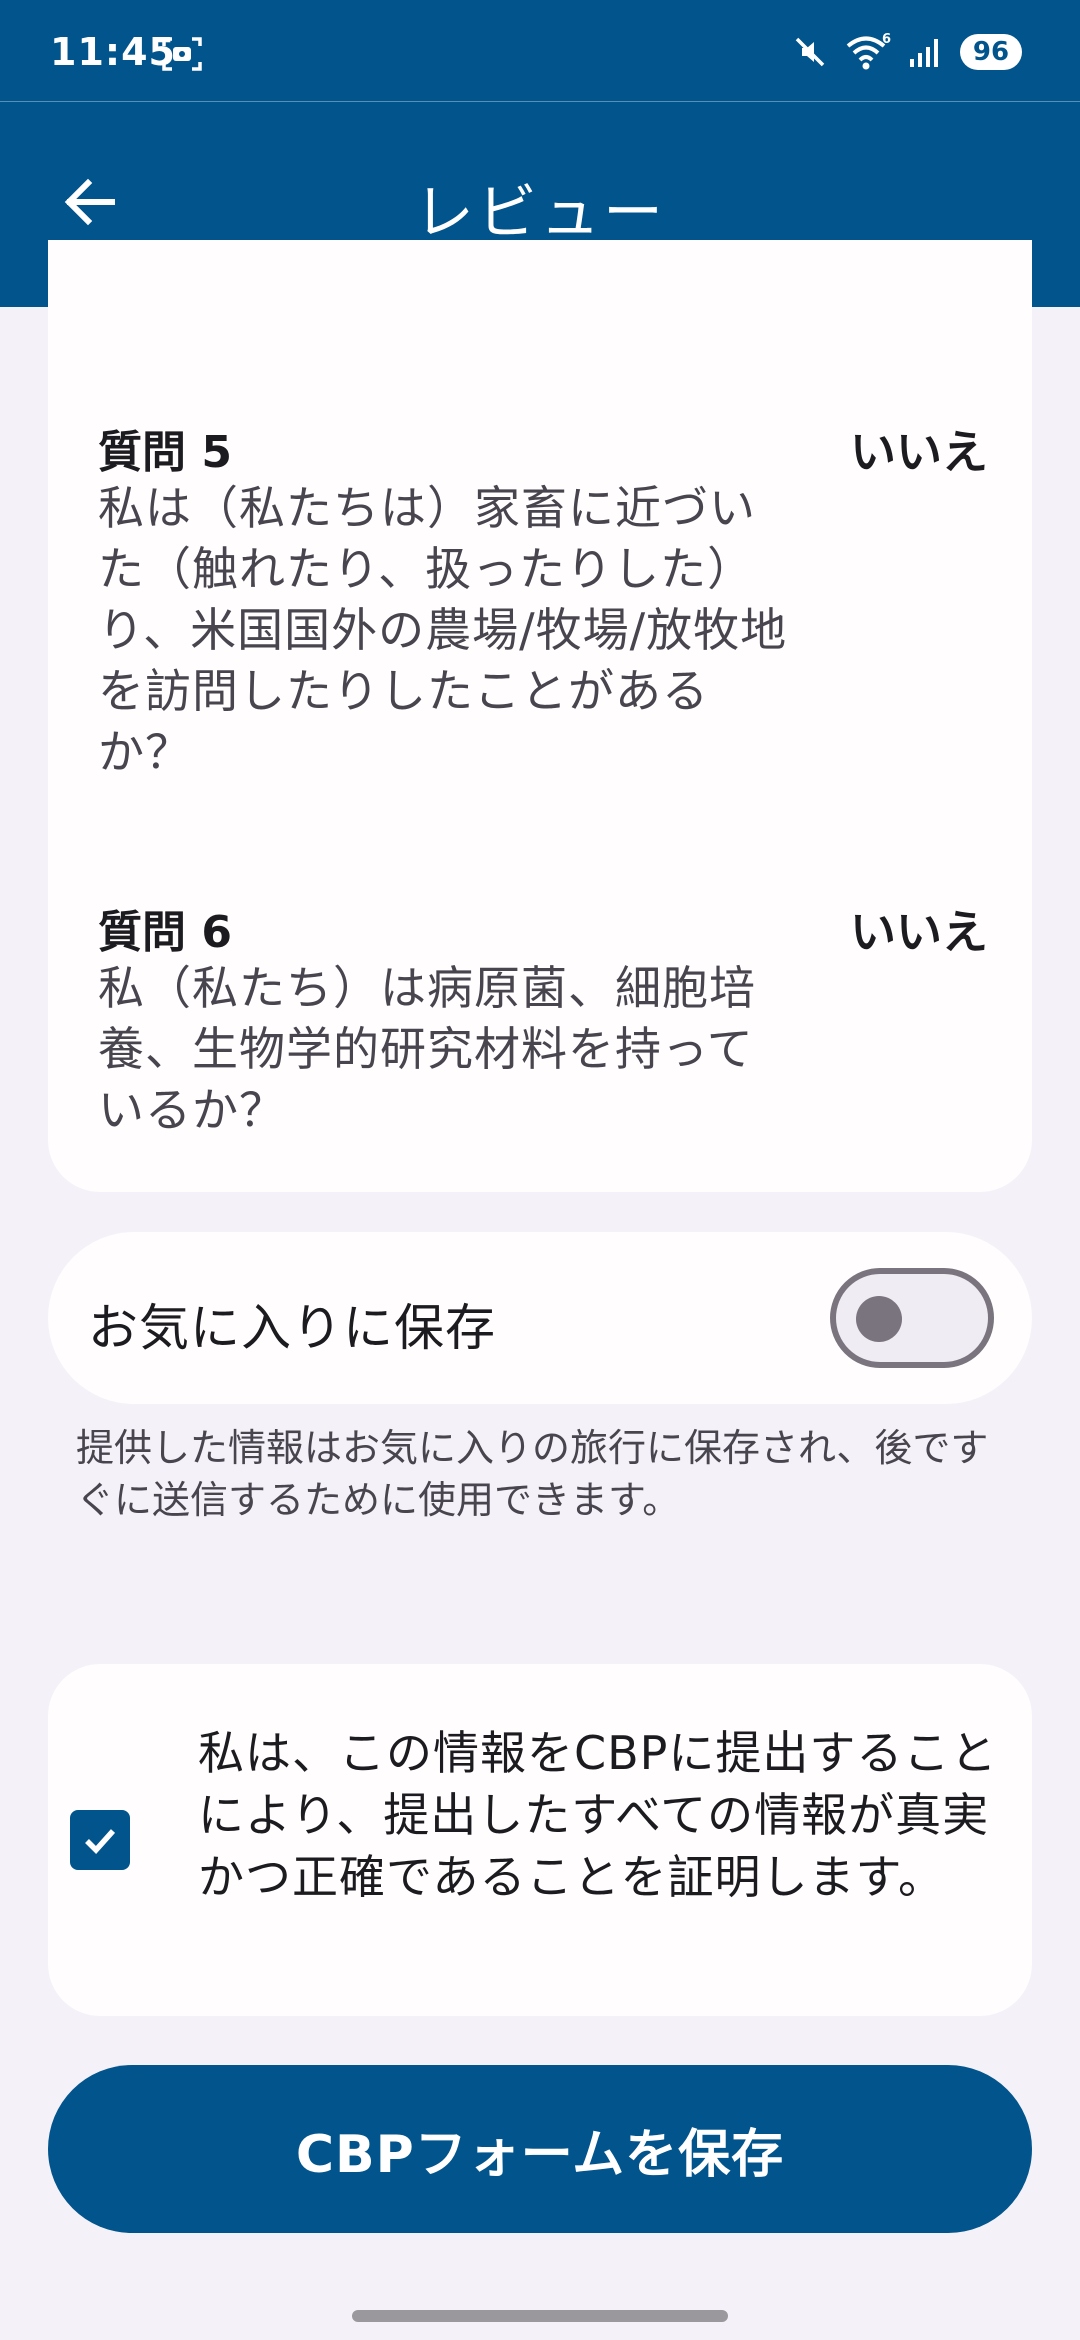 The width and height of the screenshot is (1080, 2340). What do you see at coordinates (868, 51) in the screenshot?
I see `wifi-icon: 6` at bounding box center [868, 51].